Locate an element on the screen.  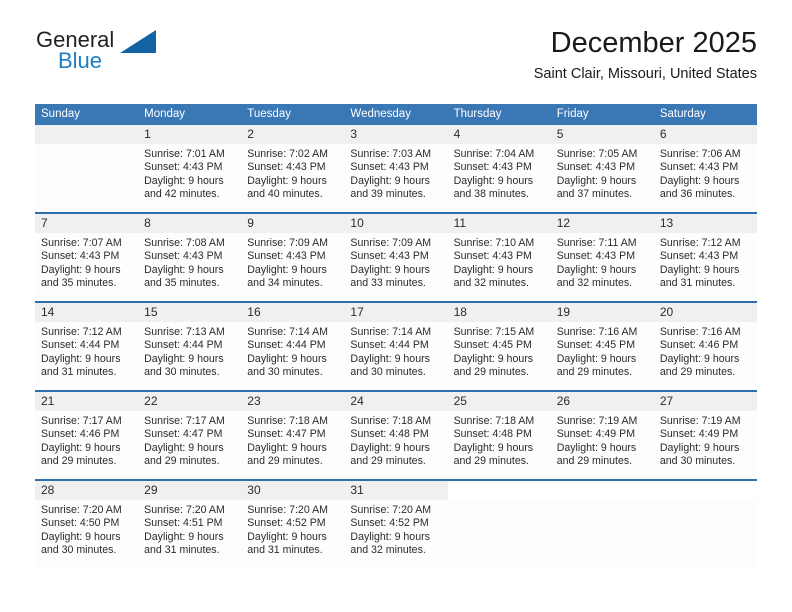
day-number-23: 23 is located at coordinates (292, 401).